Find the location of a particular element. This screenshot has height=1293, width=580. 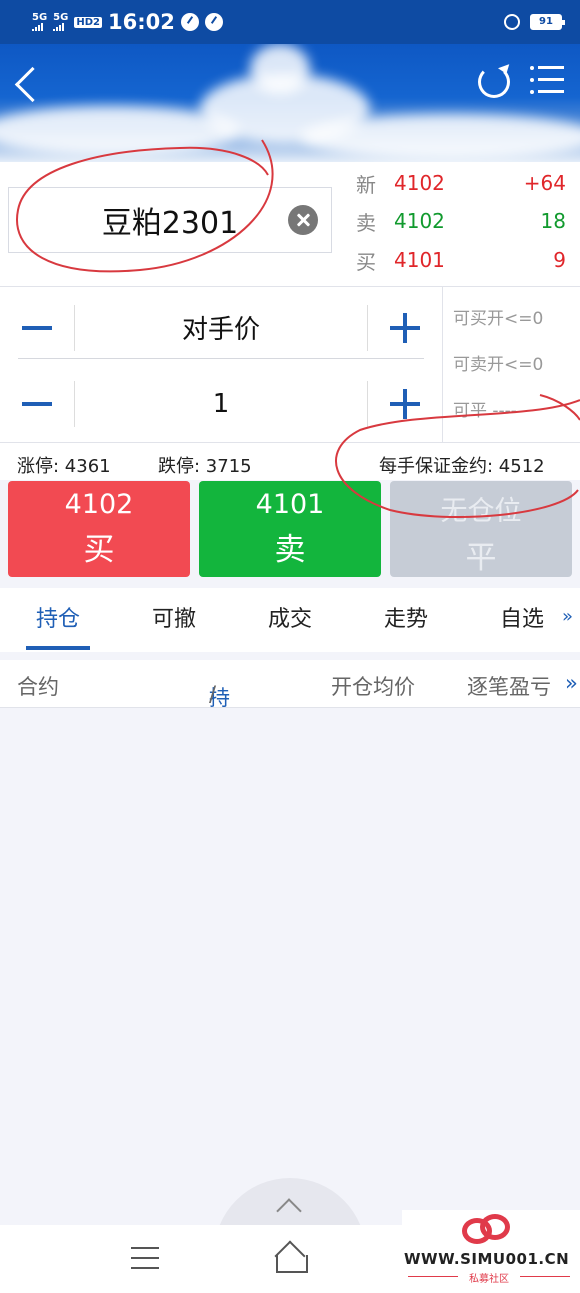

close-status: 无仓位 is located at coordinates (481, 511).